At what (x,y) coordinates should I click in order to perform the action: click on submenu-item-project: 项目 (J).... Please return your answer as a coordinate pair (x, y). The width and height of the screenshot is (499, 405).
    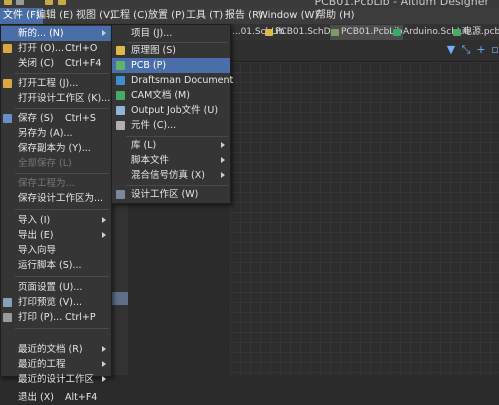
    Looking at the image, I should click on (171, 33).